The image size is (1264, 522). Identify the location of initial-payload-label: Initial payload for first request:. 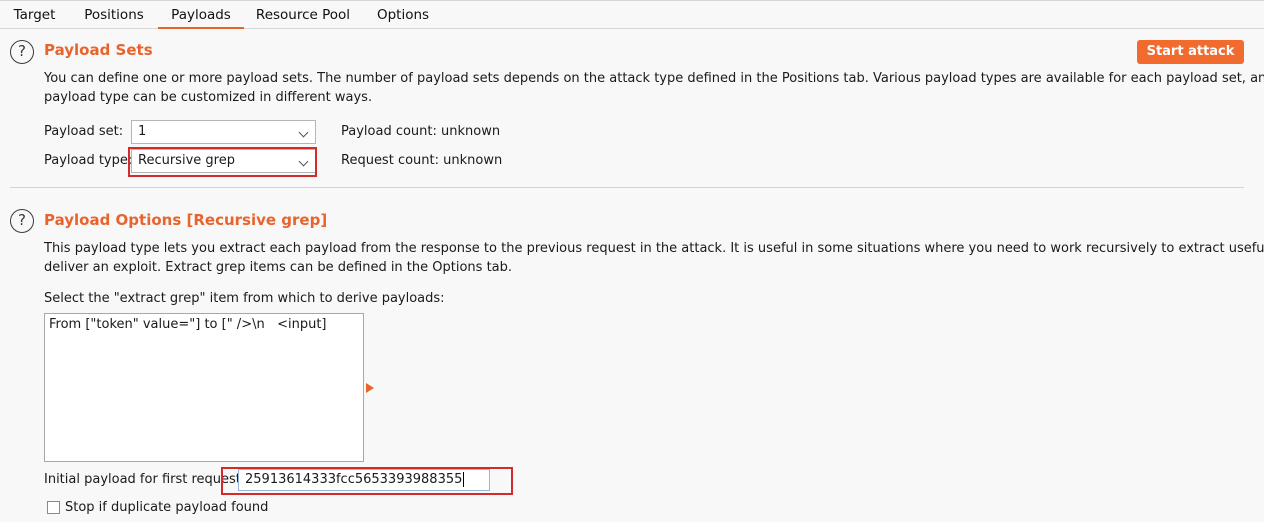
(145, 479).